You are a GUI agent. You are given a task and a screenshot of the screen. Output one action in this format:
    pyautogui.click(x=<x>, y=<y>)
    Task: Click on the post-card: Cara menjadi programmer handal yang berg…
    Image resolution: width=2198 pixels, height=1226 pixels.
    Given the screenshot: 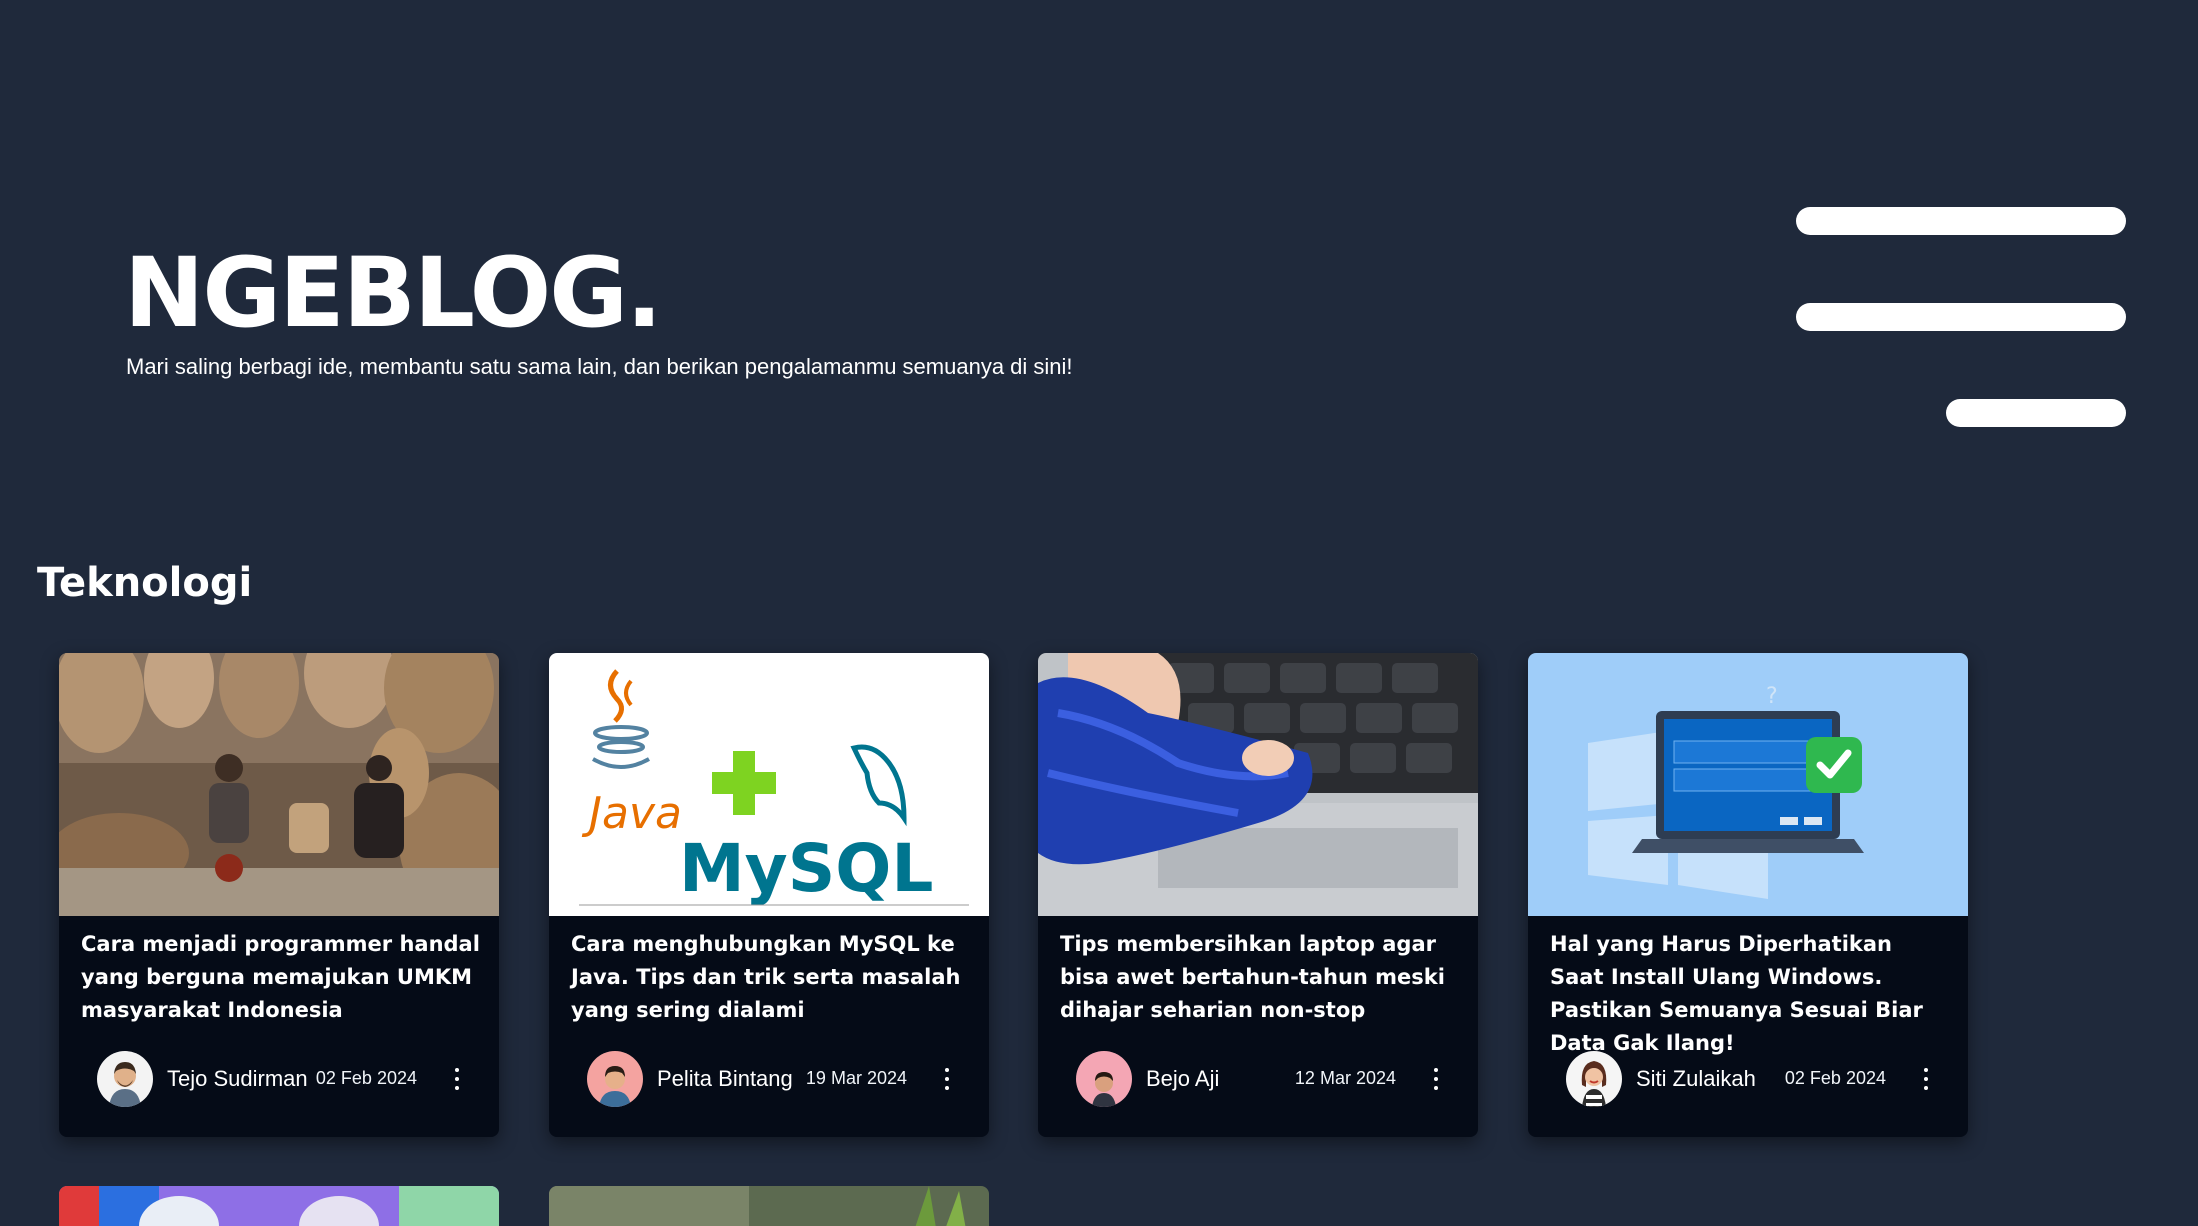 What is the action you would take?
    pyautogui.click(x=279, y=895)
    